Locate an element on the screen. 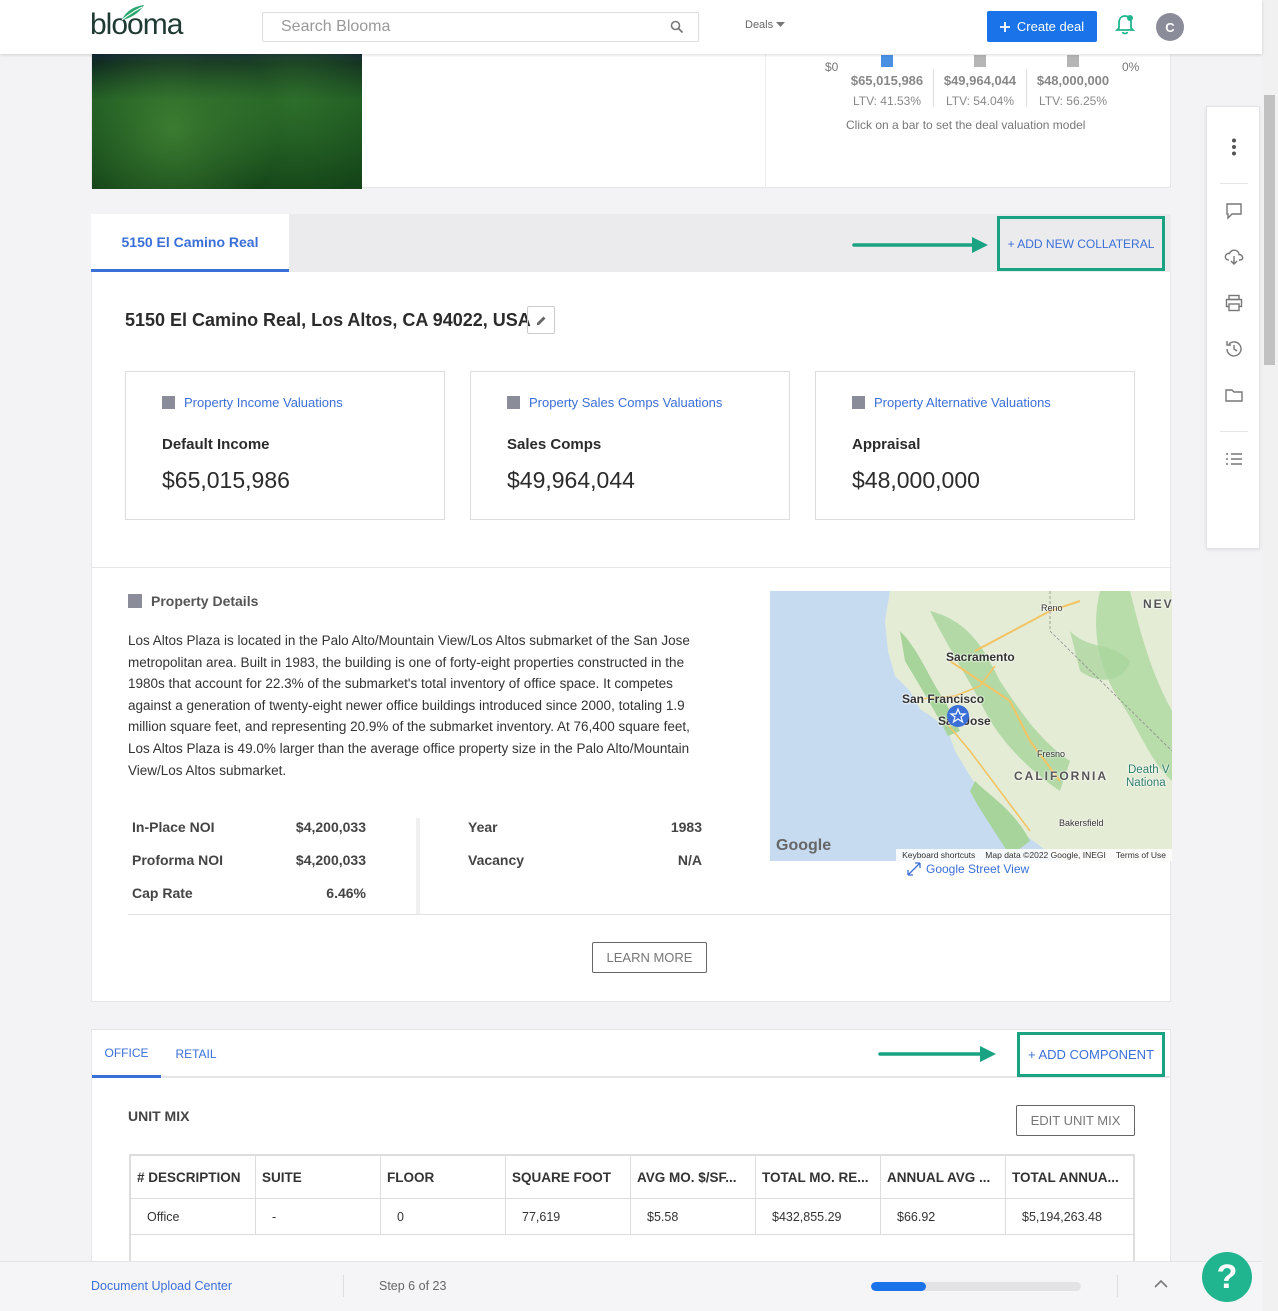 The height and width of the screenshot is (1311, 1278). expand-icon is located at coordinates (914, 869).